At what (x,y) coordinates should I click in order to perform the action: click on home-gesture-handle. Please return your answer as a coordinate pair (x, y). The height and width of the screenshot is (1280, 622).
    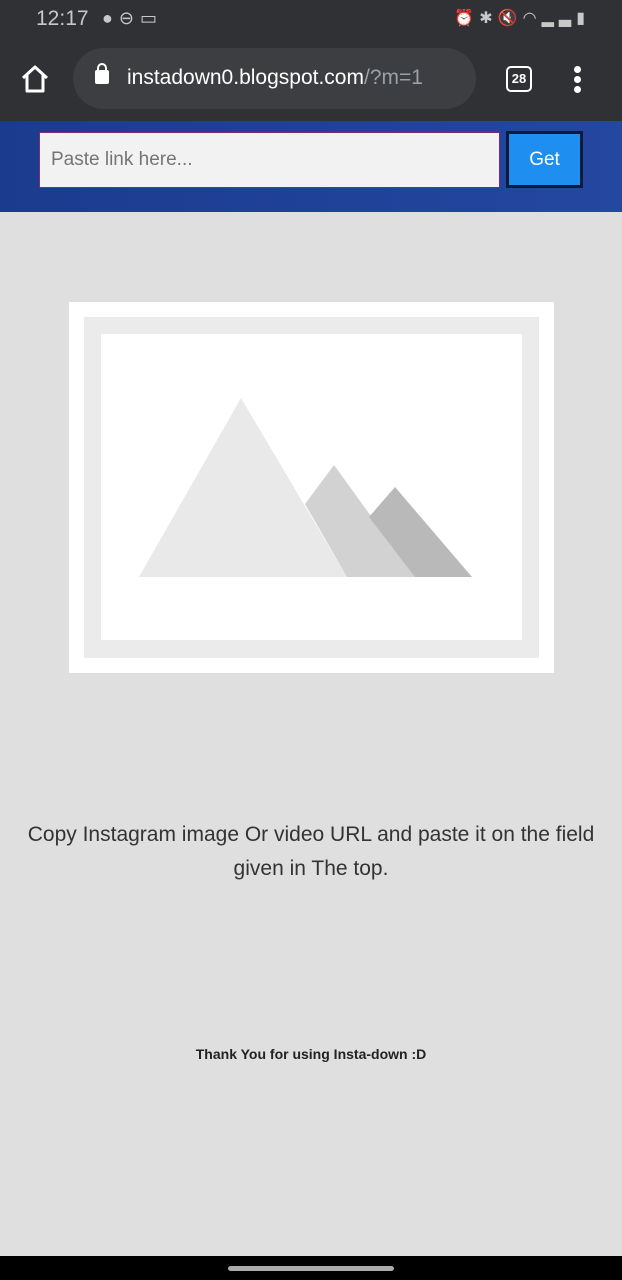
    Looking at the image, I should click on (311, 1268).